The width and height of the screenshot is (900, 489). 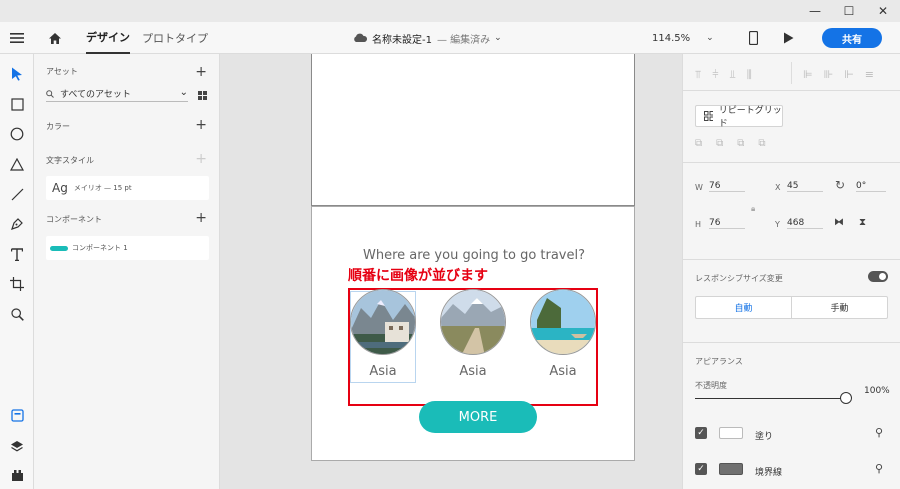 I want to click on assets-panel-icon, so click(x=17, y=415).